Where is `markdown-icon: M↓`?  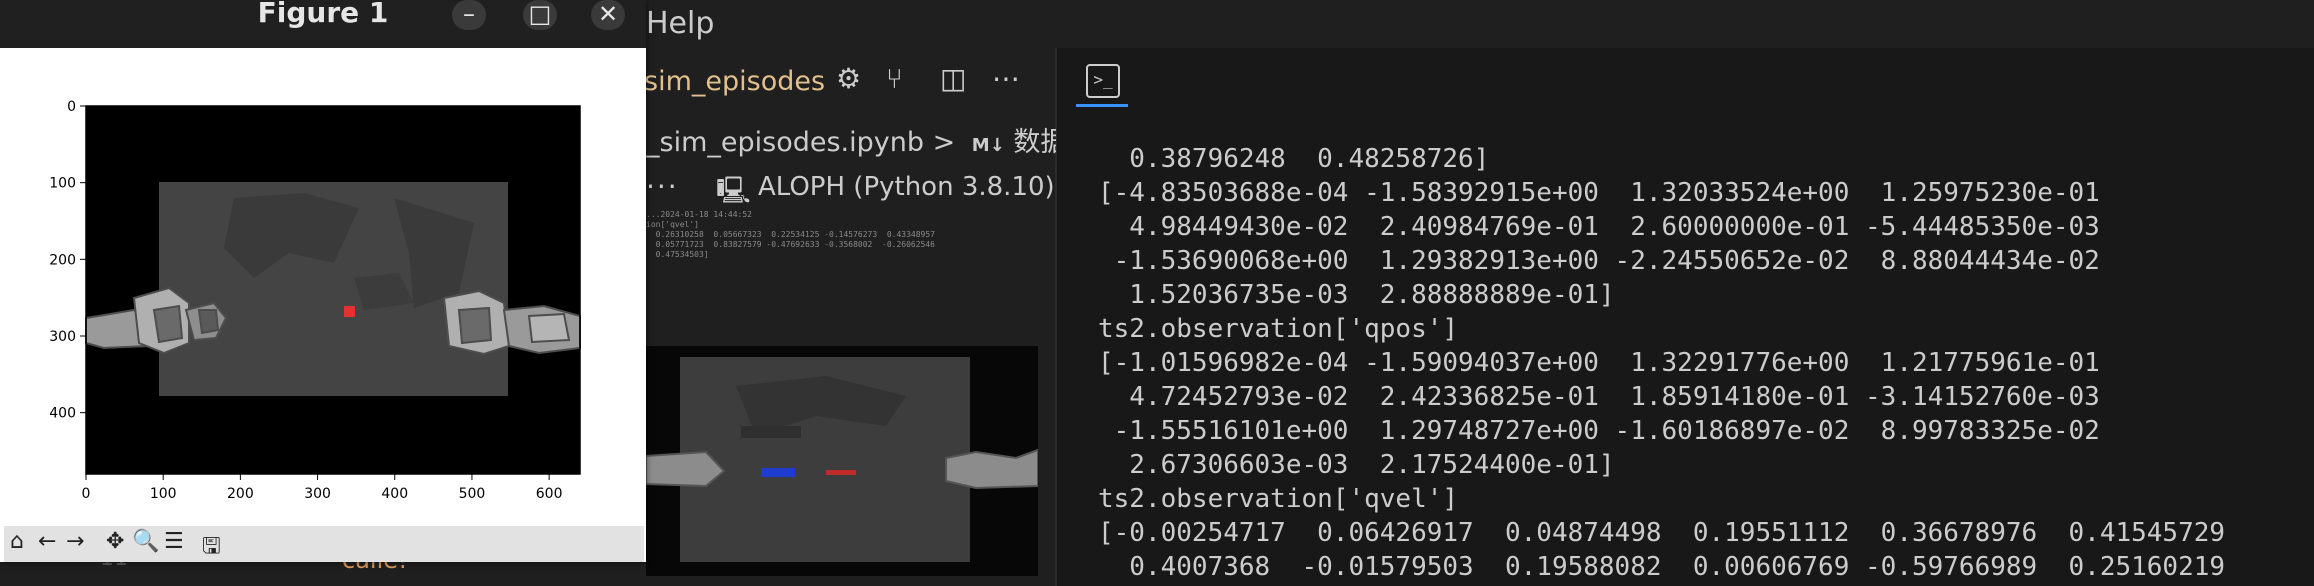 markdown-icon: M↓ is located at coordinates (988, 145).